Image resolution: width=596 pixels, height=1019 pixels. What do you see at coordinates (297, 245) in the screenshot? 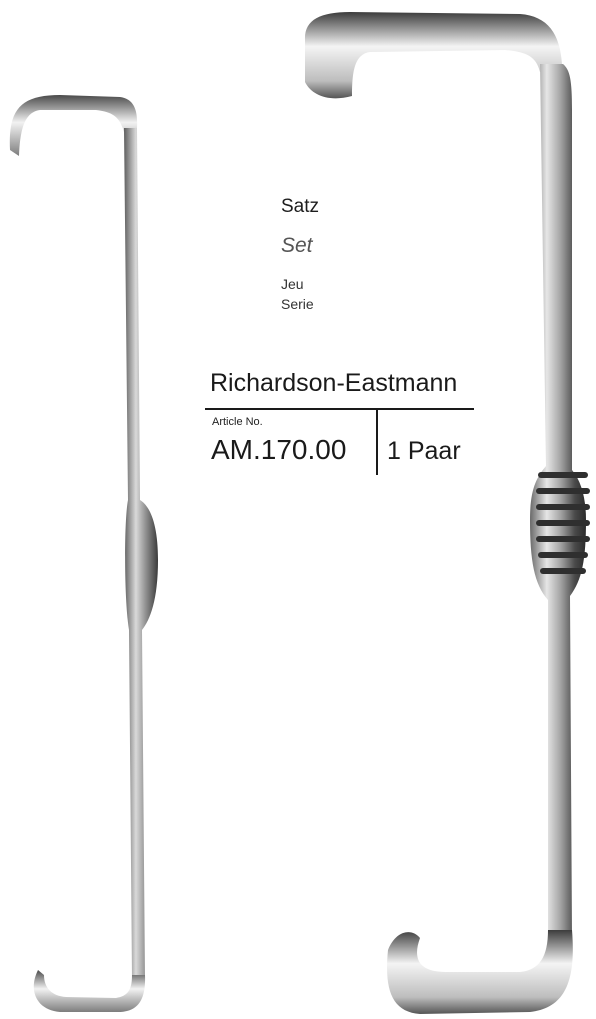
I see `set-label-english: Set` at bounding box center [297, 245].